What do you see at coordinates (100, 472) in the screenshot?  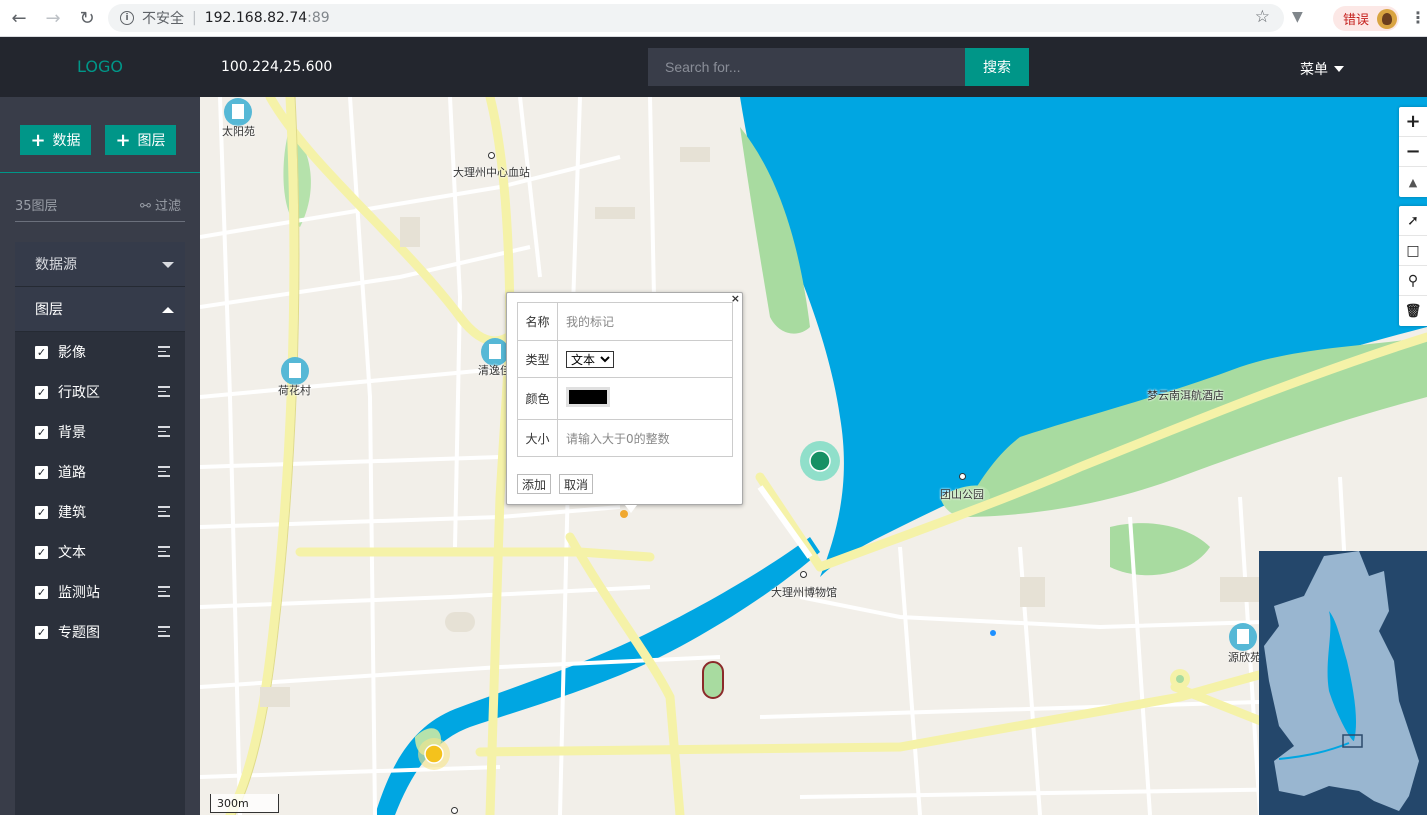 I see `layer-item-roads: ✓ 道路` at bounding box center [100, 472].